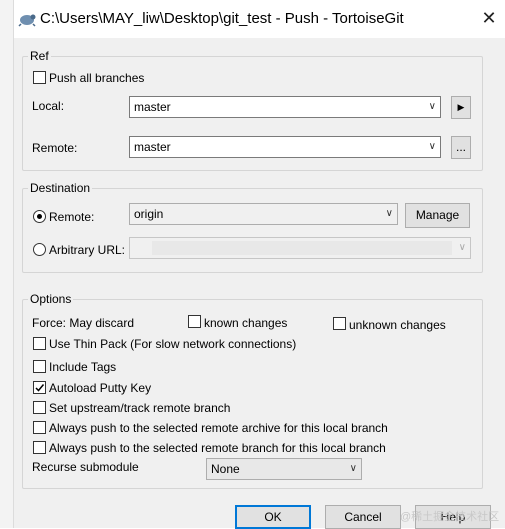 This screenshot has height=529, width=505. Describe the element at coordinates (60, 188) in the screenshot. I see `destination-legend: Destination` at that location.